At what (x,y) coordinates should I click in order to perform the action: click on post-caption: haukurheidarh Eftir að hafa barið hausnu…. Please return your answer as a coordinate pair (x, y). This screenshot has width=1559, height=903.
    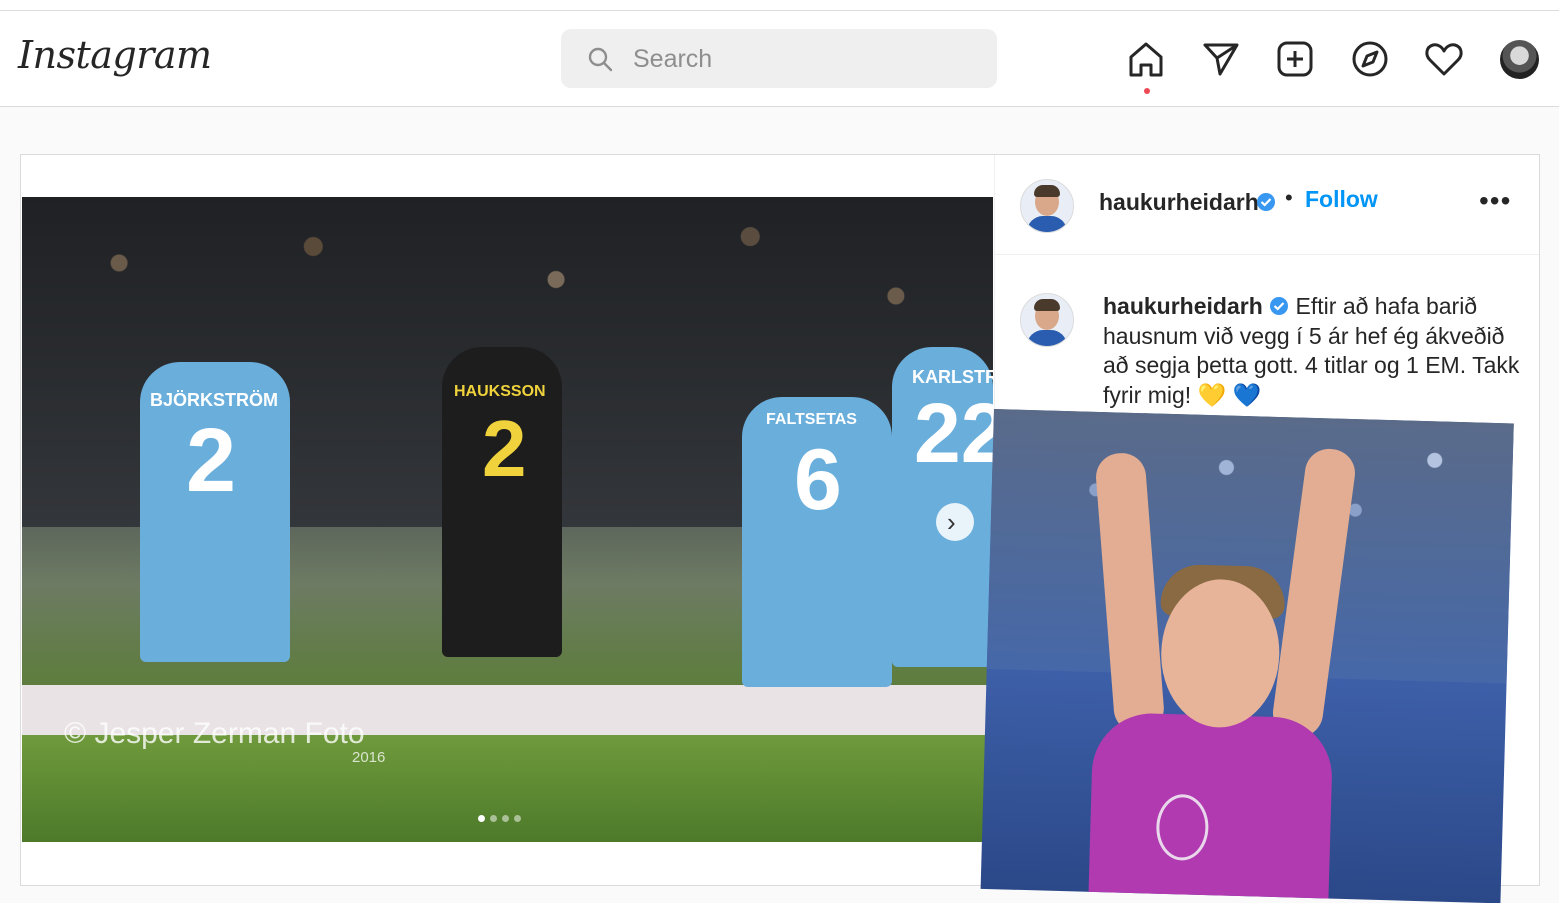
    Looking at the image, I should click on (1313, 351).